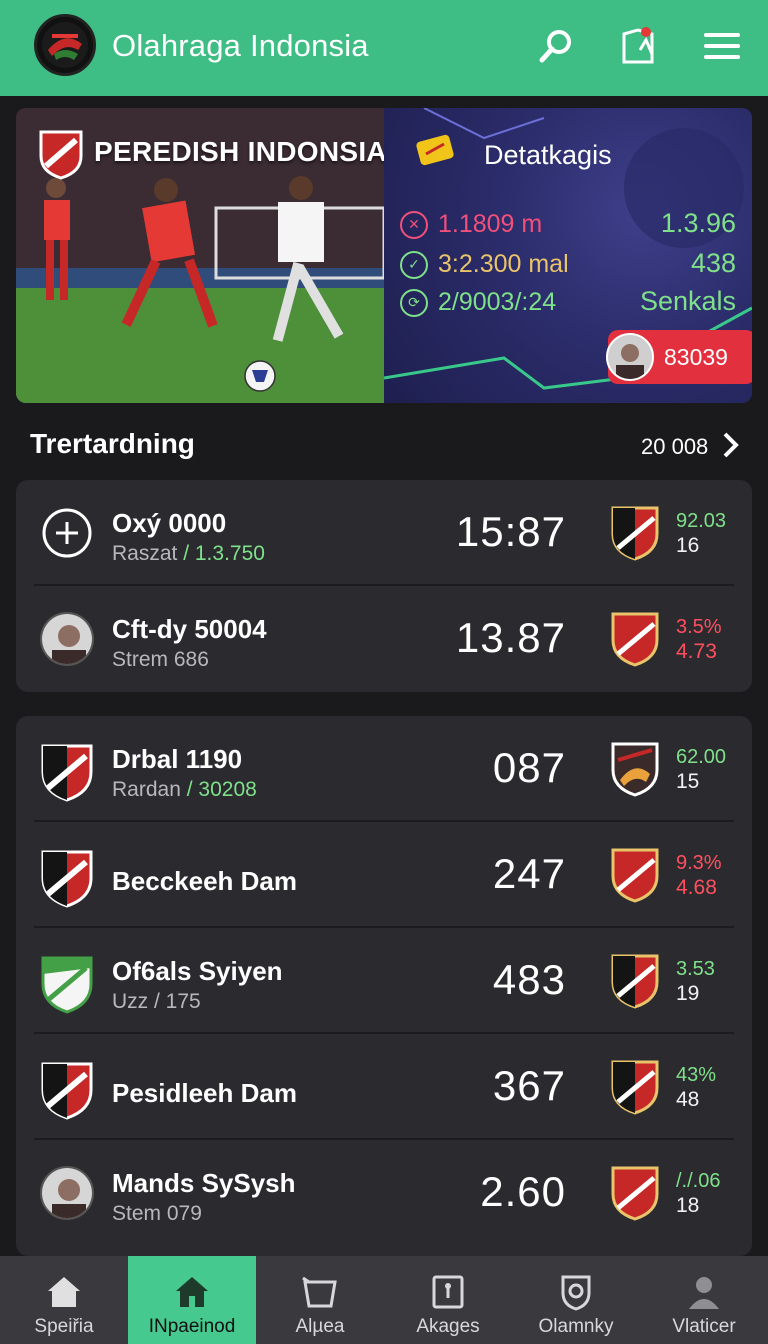  I want to click on app-title: Olahraga Indonsia, so click(240, 45).